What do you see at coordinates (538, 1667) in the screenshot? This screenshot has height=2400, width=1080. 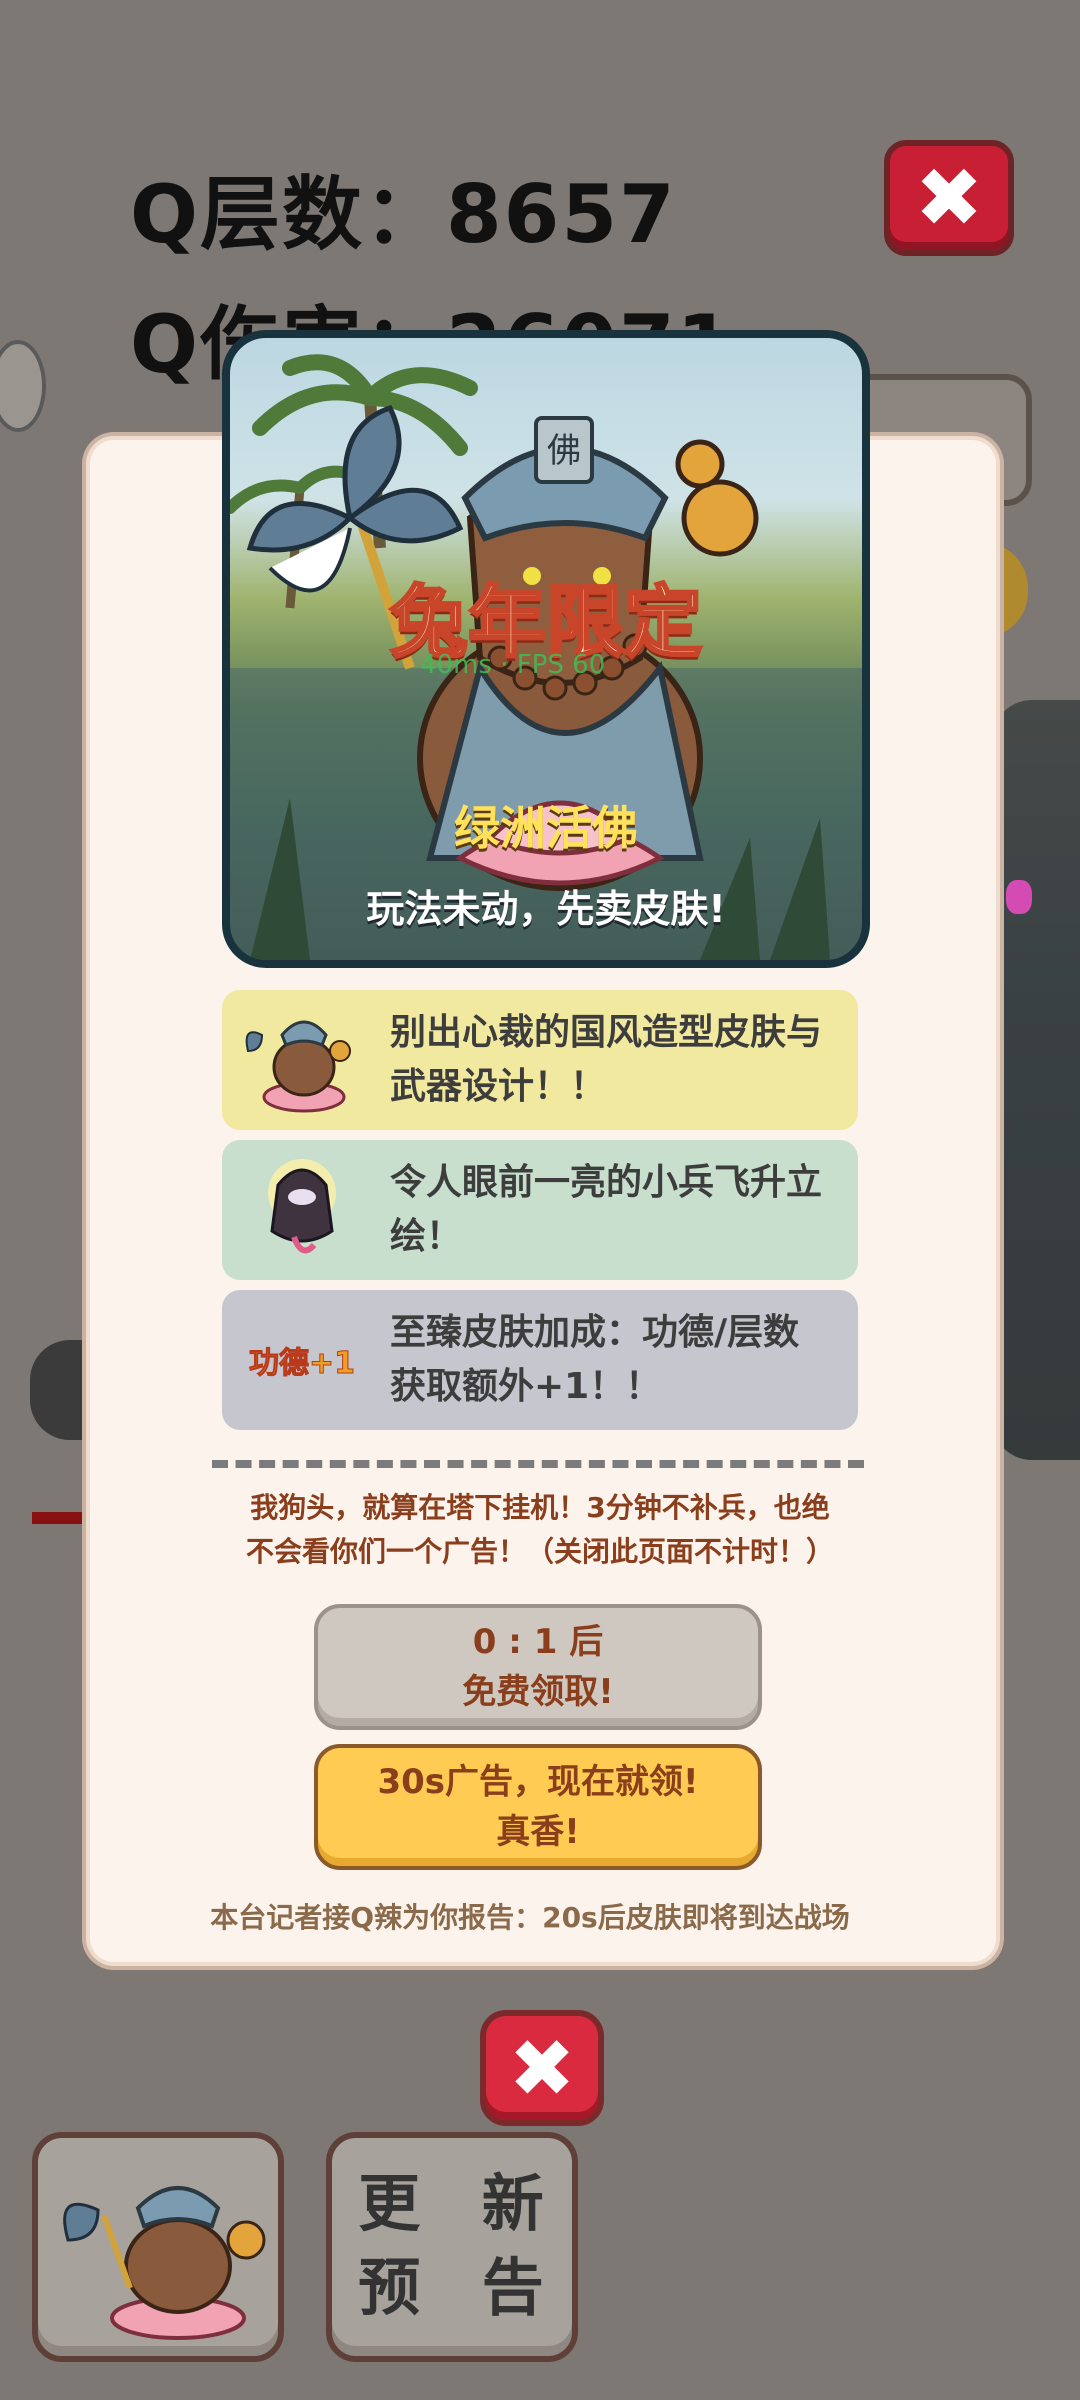 I see `free-claim-button: 0 : 1 后 免费领取!` at bounding box center [538, 1667].